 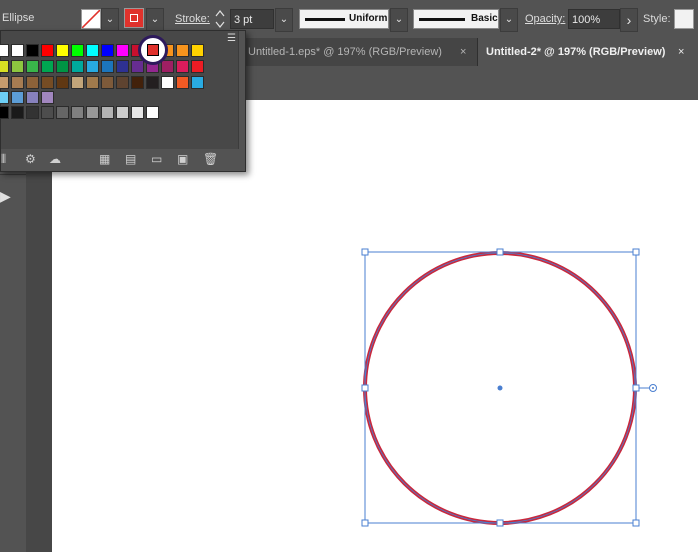 I want to click on cloud-library-icon: ☁, so click(x=55, y=159).